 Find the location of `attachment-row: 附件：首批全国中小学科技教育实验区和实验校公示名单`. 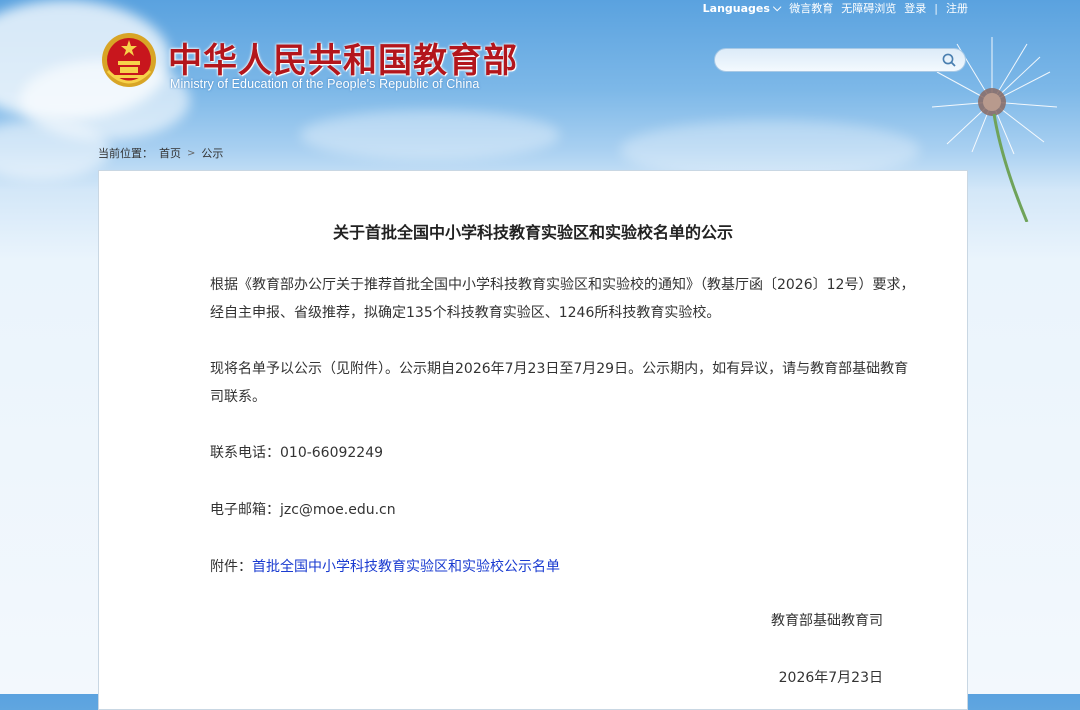

attachment-row: 附件：首批全国中小学科技教育实验区和实验校公示名单 is located at coordinates (551, 567).